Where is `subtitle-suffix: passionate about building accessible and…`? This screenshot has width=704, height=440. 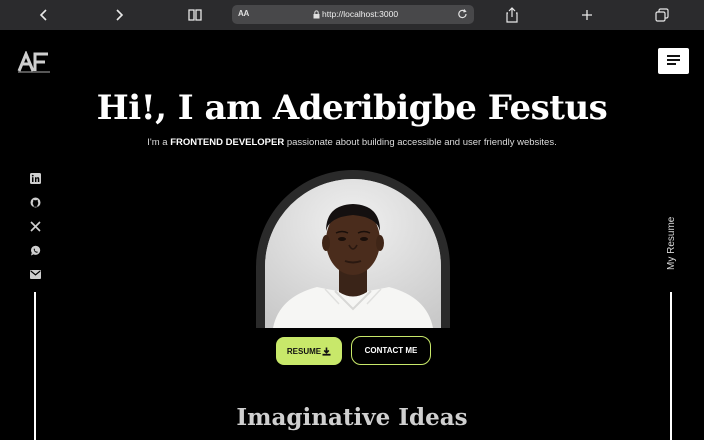 subtitle-suffix: passionate about building accessible and… is located at coordinates (420, 142).